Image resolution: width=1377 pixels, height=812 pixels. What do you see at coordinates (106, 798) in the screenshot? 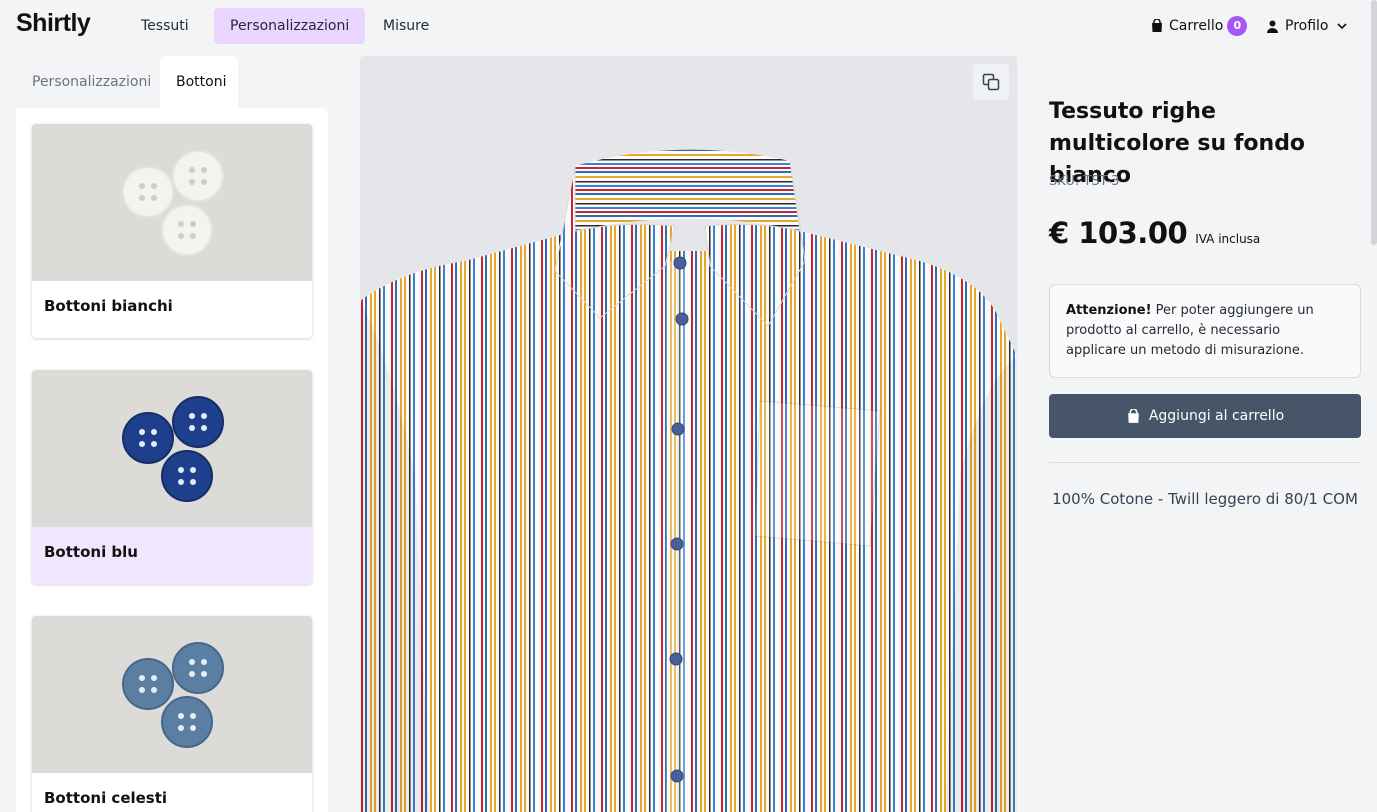
I see `option-label: Bottoni celesti` at bounding box center [106, 798].